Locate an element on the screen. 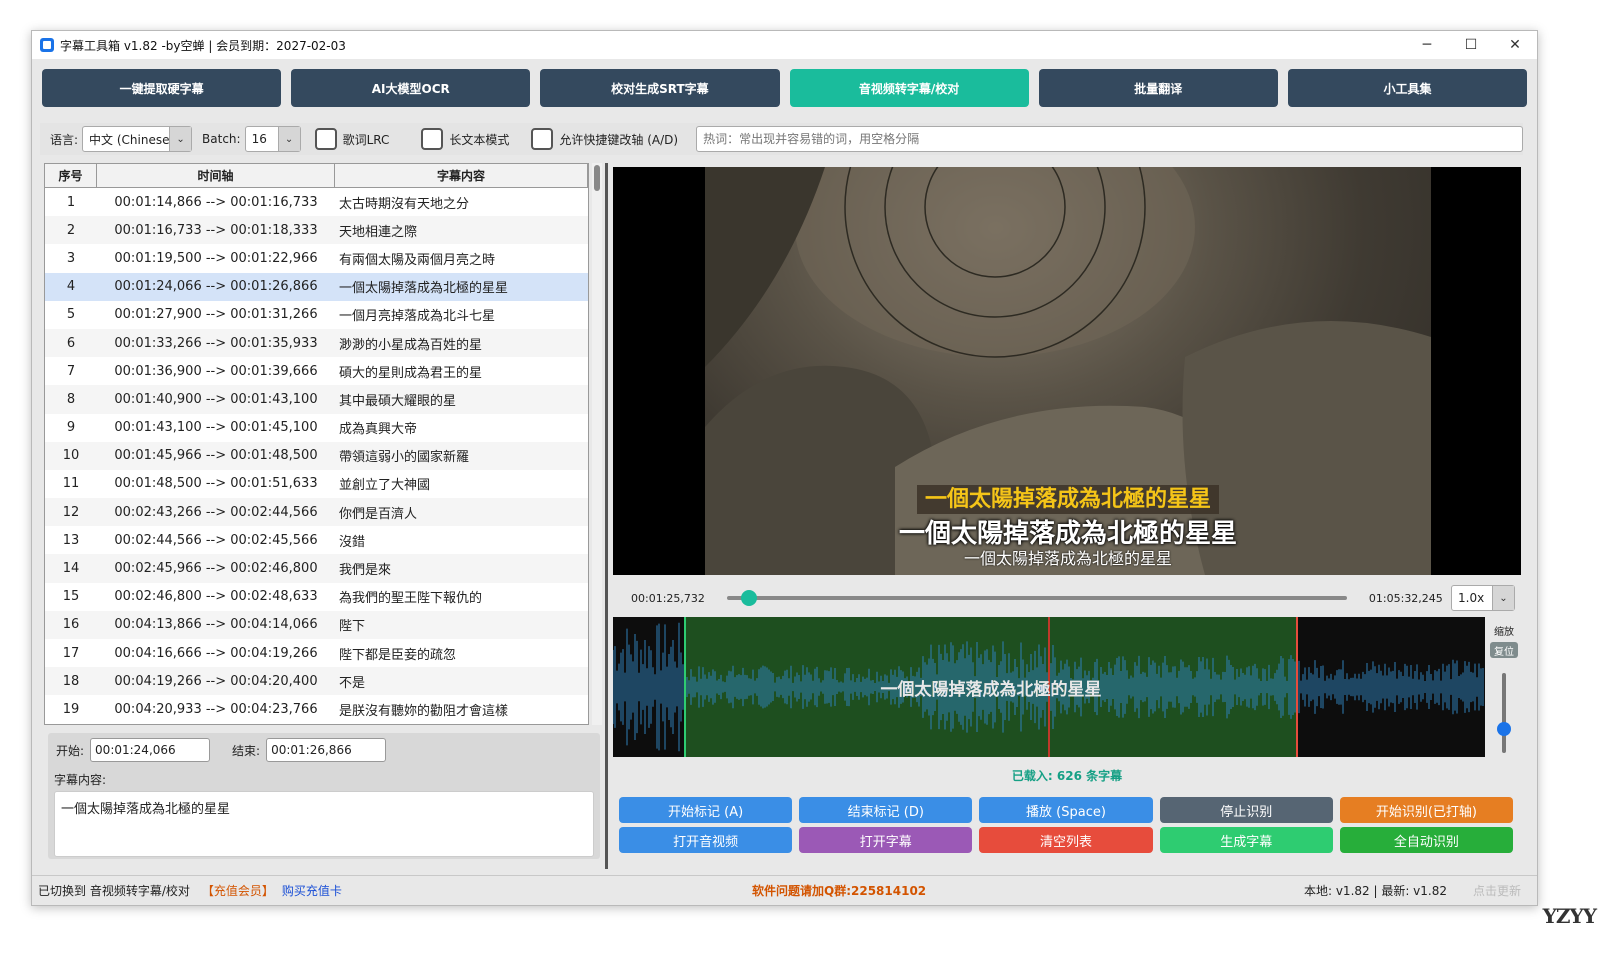 This screenshot has height=956, width=1600. row-content: 陛下 is located at coordinates (352, 627).